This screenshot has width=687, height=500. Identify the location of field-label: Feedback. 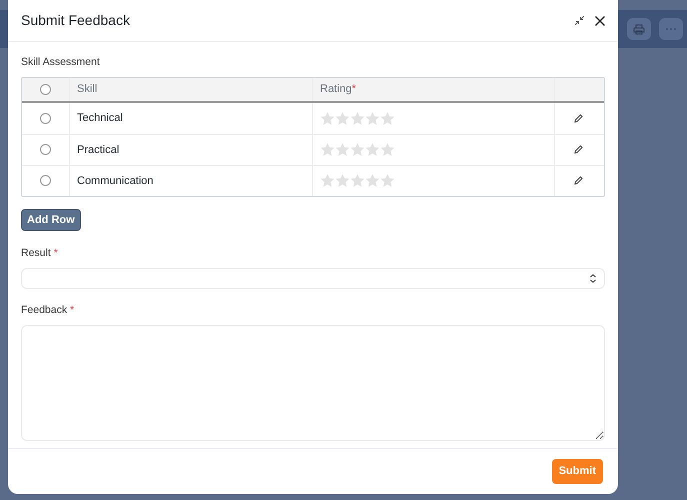
(44, 310).